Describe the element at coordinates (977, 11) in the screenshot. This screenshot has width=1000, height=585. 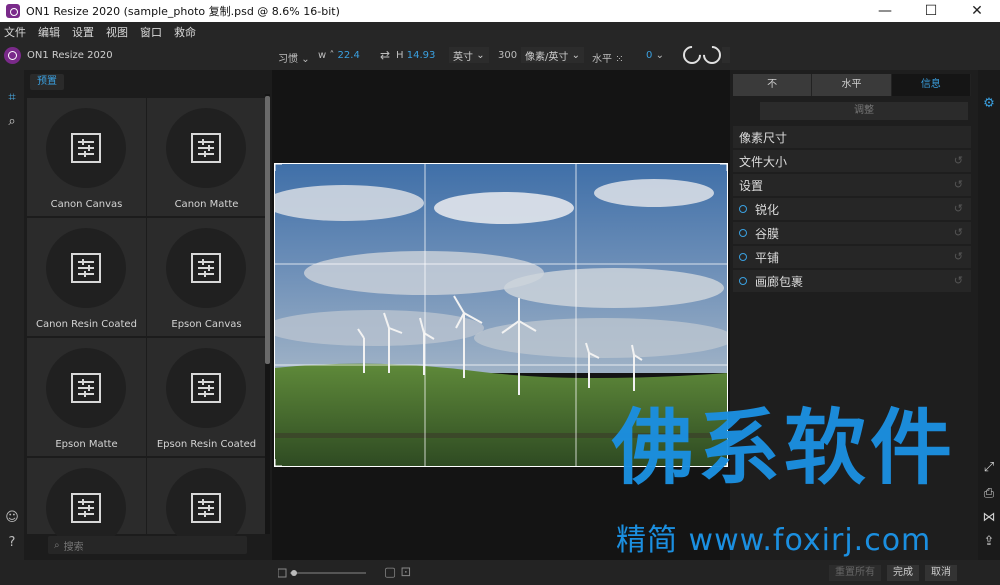
I see `close-button: ✕` at that location.